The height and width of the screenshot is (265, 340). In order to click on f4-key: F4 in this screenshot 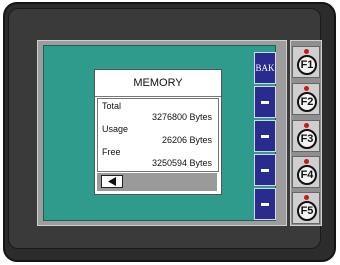, I will do `click(306, 172)`.